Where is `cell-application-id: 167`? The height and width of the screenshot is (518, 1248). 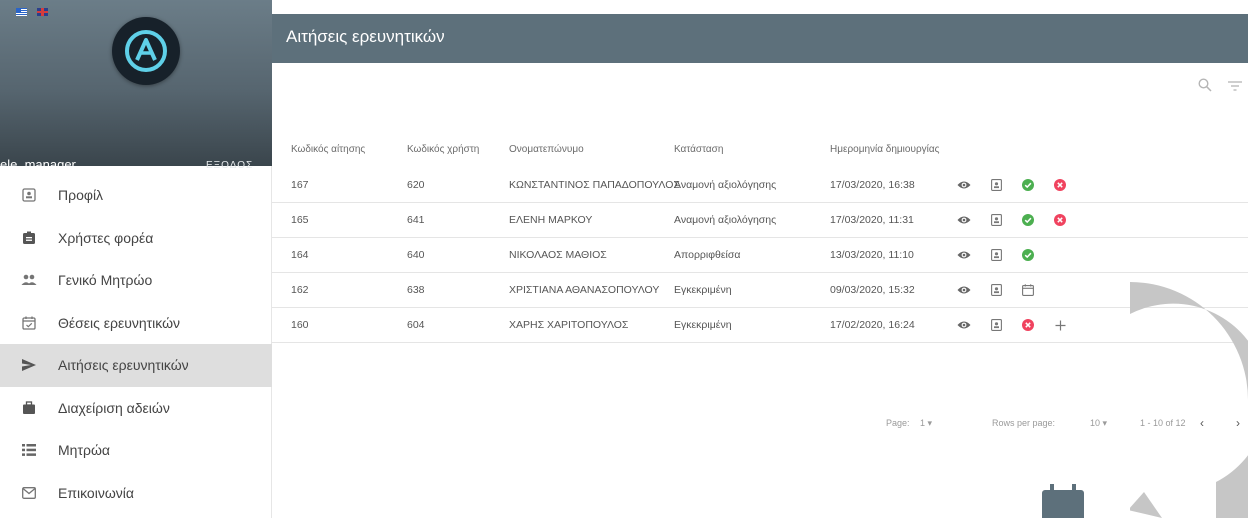 cell-application-id: 167 is located at coordinates (300, 185).